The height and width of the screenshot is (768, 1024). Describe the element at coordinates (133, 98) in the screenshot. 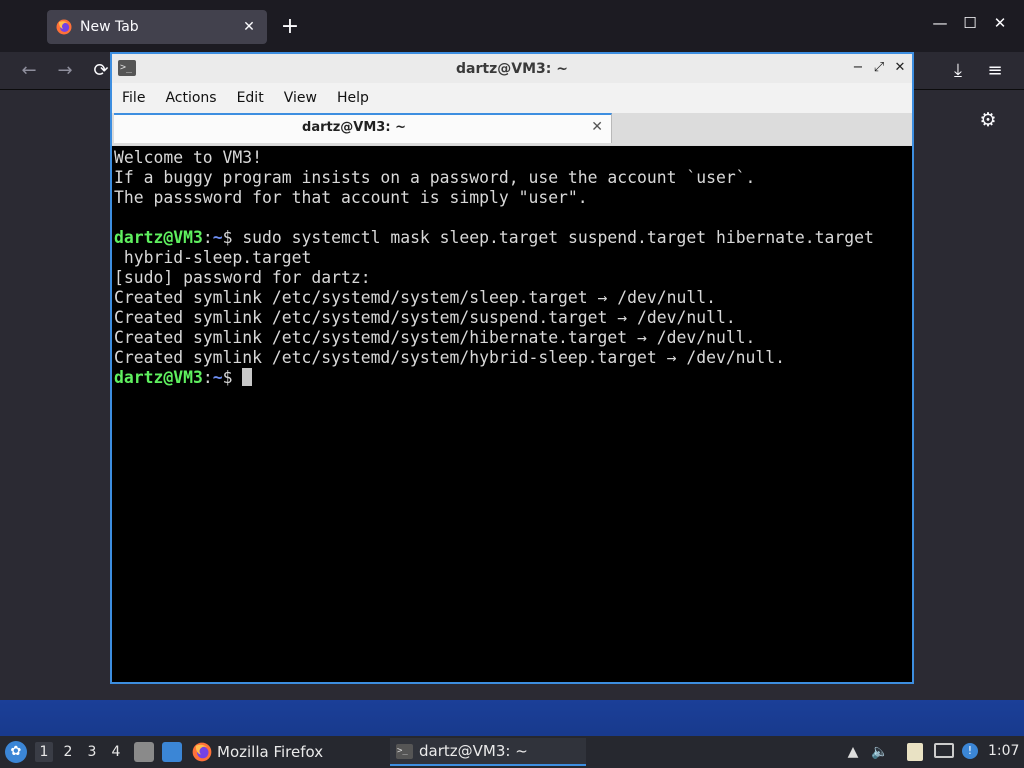

I see `menu-file: File` at that location.